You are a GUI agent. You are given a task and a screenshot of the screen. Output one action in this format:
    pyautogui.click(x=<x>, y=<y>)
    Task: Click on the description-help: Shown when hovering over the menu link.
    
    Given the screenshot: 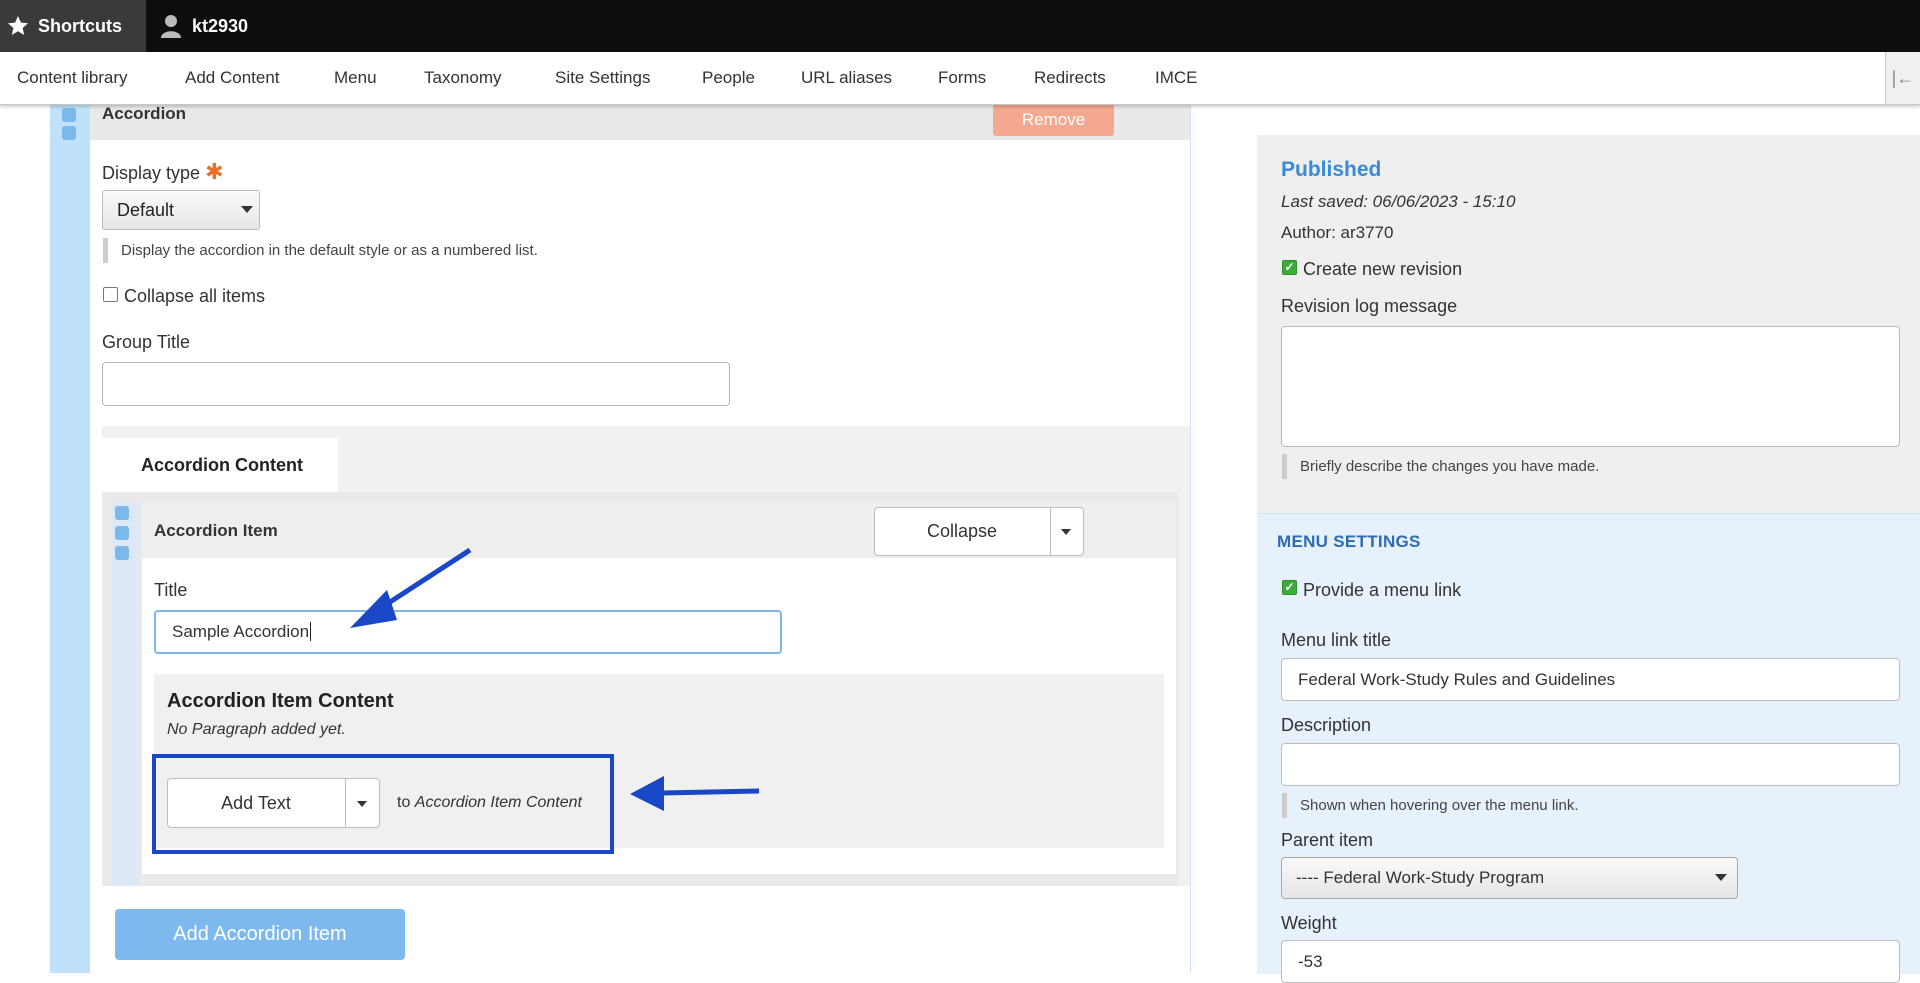 What is the action you would take?
    pyautogui.click(x=1439, y=805)
    